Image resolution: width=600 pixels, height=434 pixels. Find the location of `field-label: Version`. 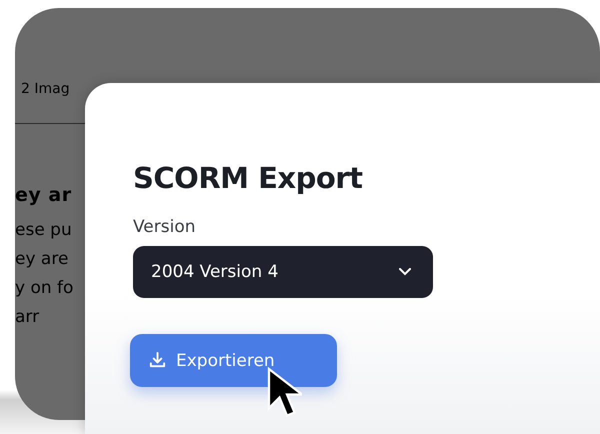

field-label: Version is located at coordinates (164, 227).